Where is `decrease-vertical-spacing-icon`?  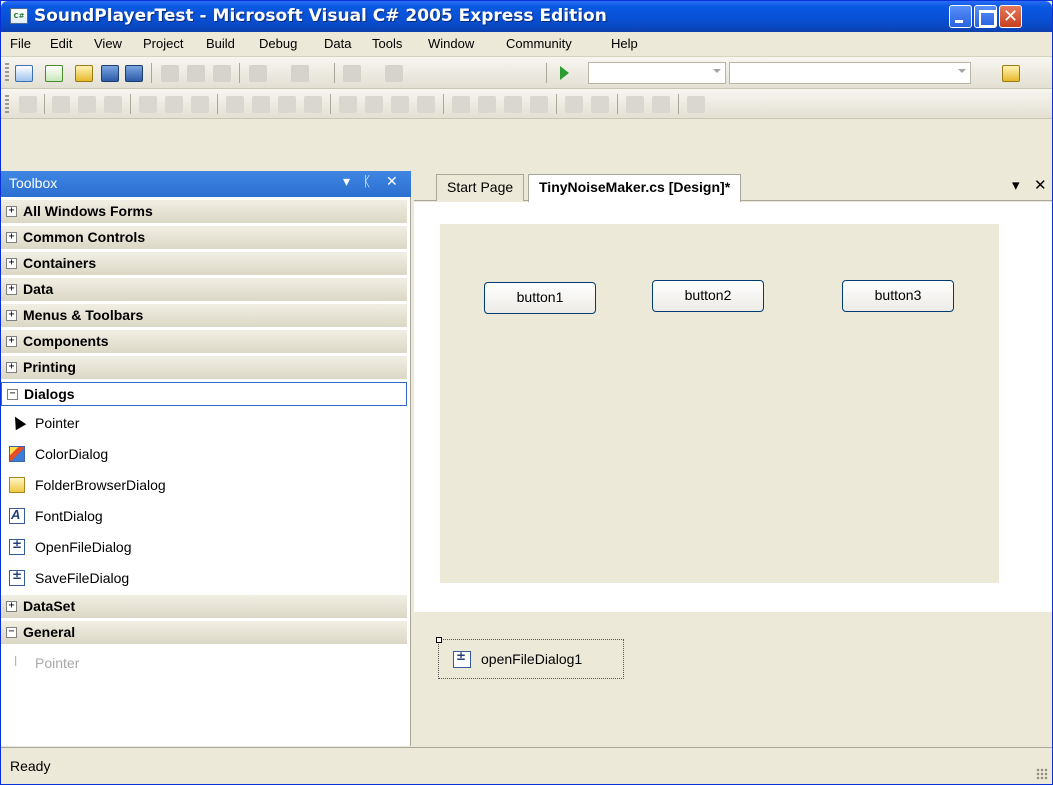
decrease-vertical-spacing-icon is located at coordinates (513, 104).